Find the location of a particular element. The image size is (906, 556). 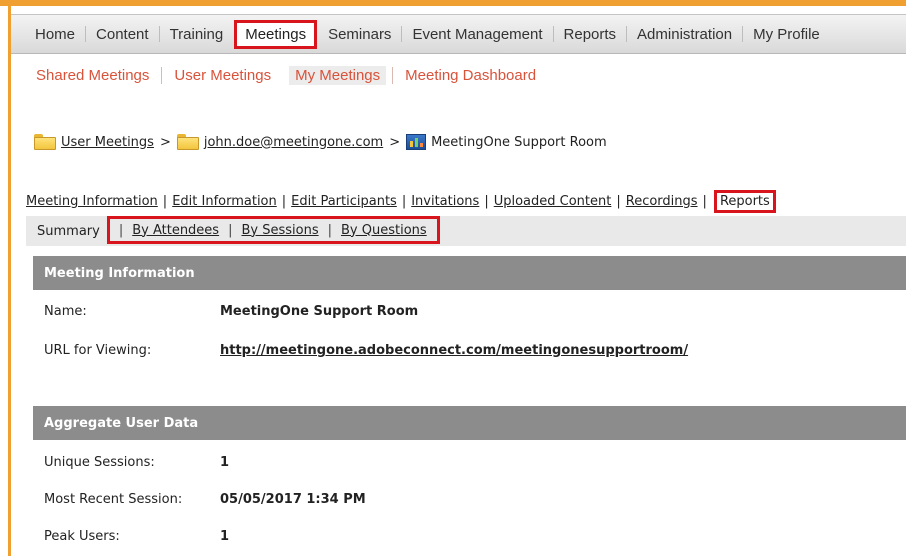

peak-users-value: 1 is located at coordinates (225, 536).